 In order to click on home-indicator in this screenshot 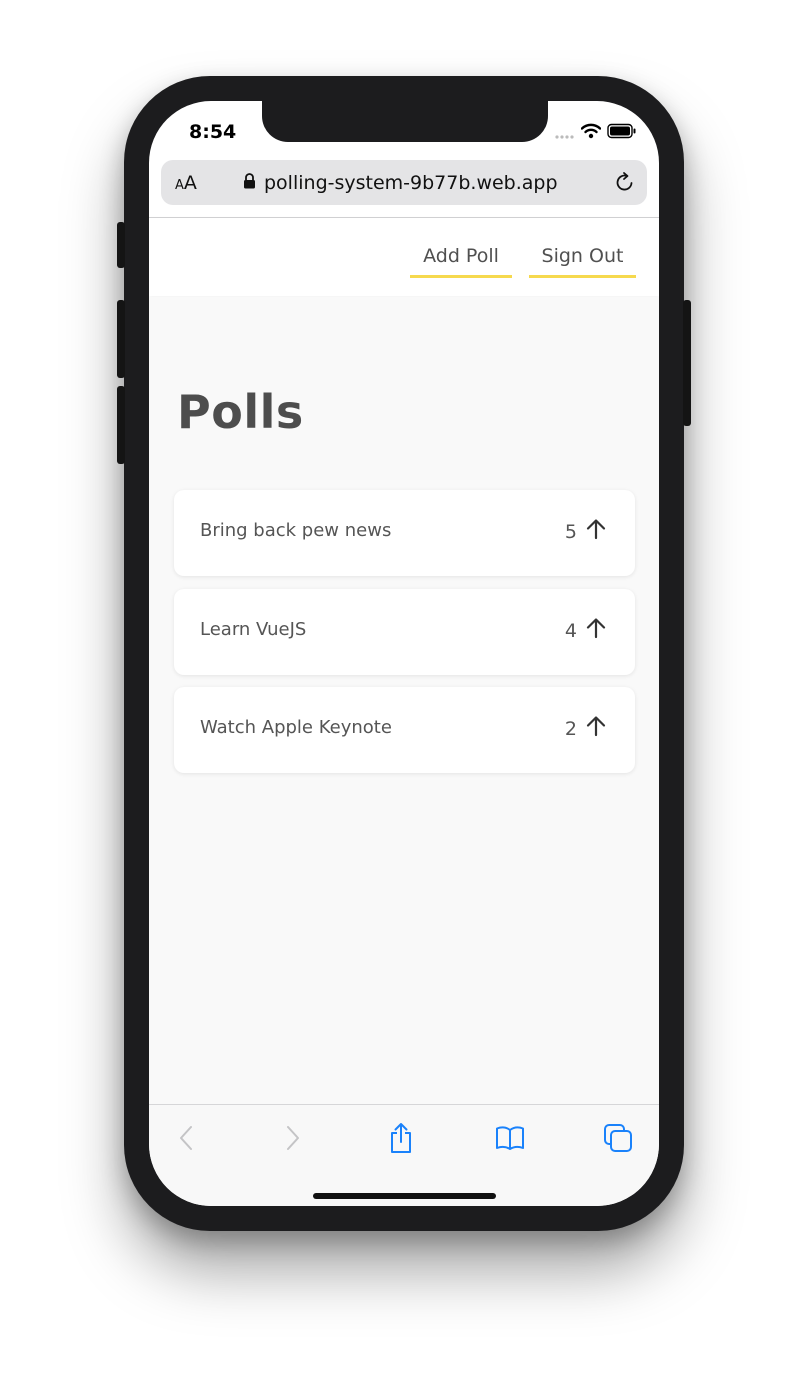, I will do `click(404, 1196)`.